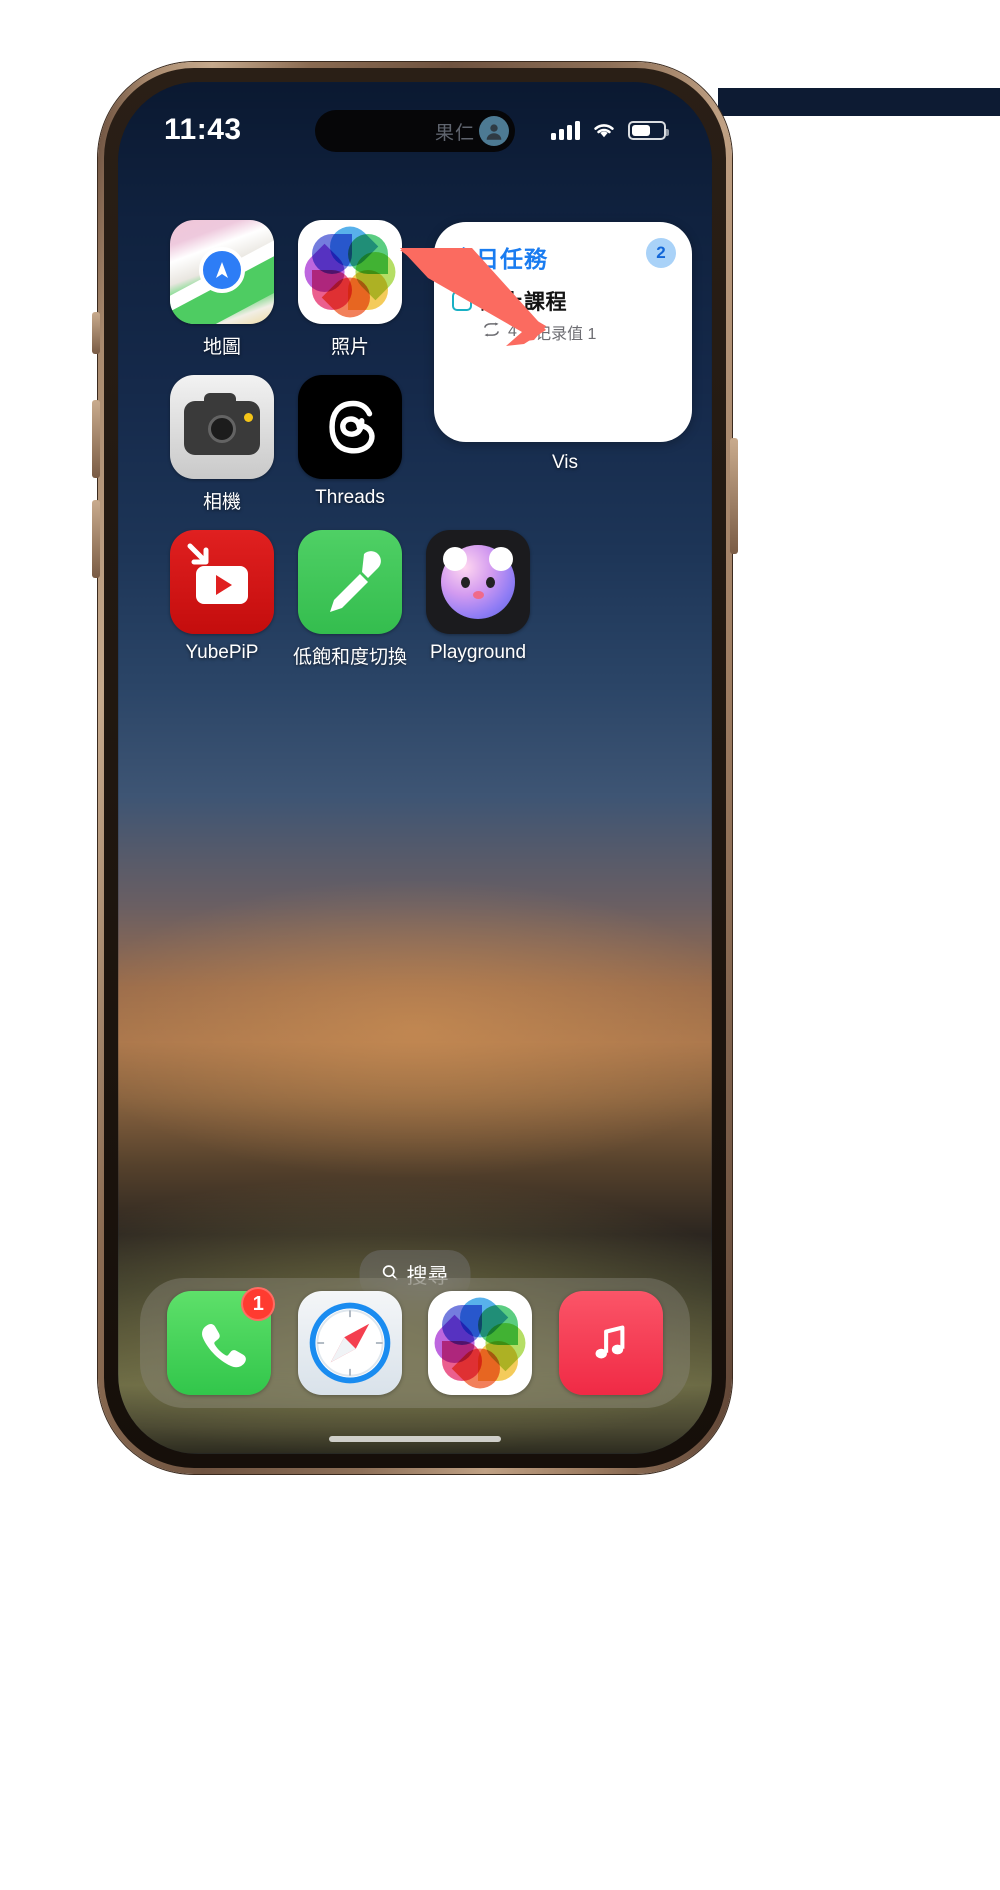 Image resolution: width=1000 pixels, height=1890 pixels. I want to click on wallpaper-glow, so click(415, 1028).